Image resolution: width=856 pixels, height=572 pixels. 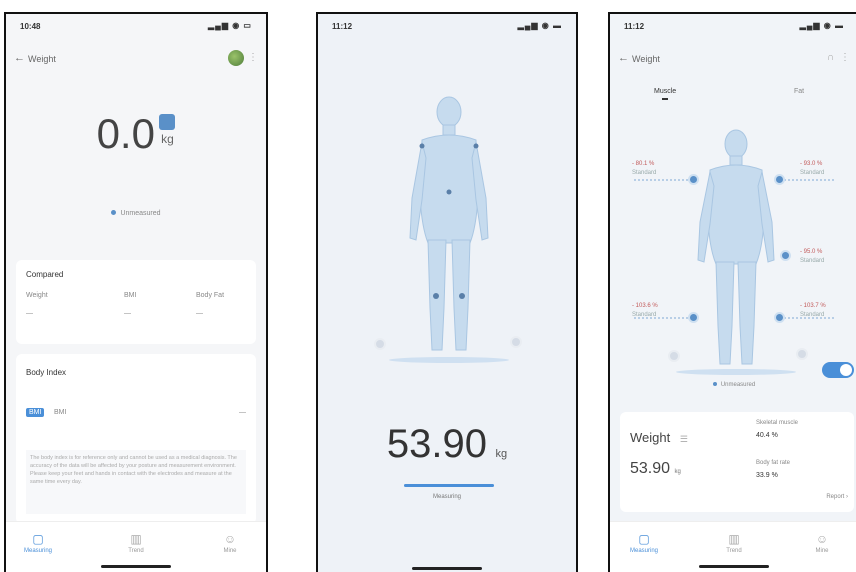 I want to click on segment-tab-muscle: Muscle, so click(x=665, y=94).